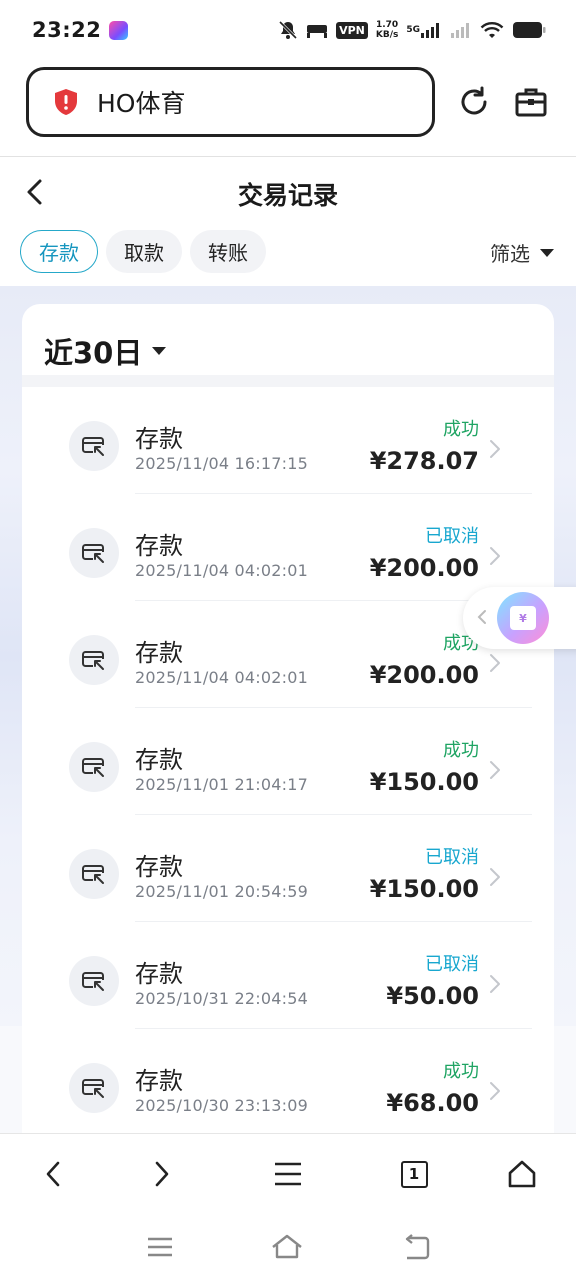 This screenshot has height=1280, width=576. I want to click on transaction-time: 2025/10/30 23:13:09, so click(221, 1105).